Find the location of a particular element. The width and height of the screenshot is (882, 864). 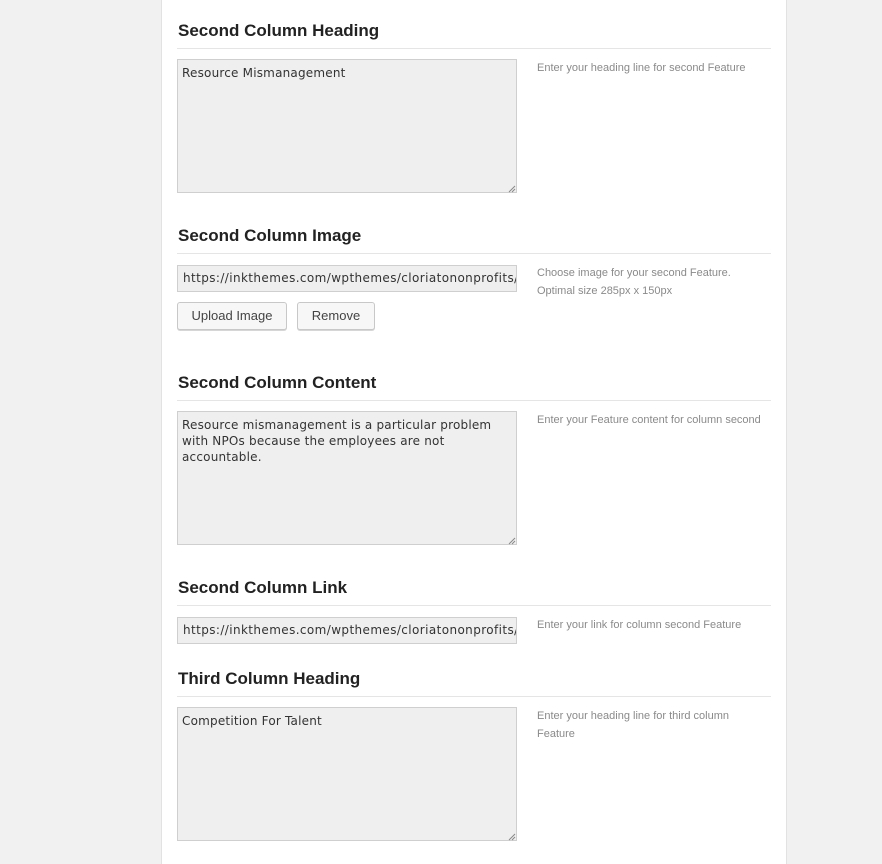

section-heading: Second Column Image is located at coordinates (270, 235).